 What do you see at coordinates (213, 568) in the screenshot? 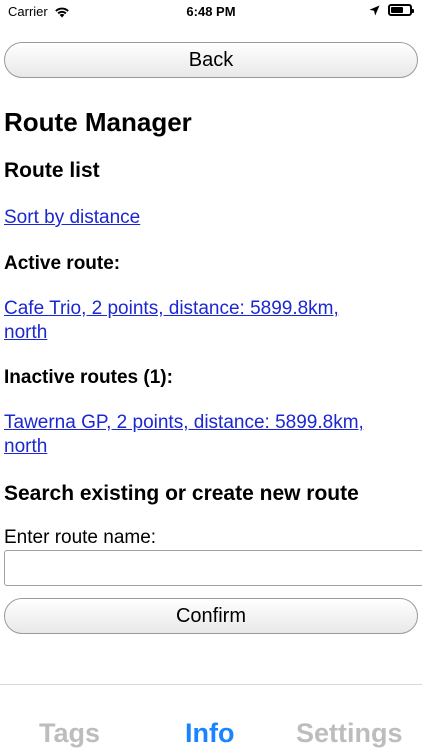
I see `route-name-input` at bounding box center [213, 568].